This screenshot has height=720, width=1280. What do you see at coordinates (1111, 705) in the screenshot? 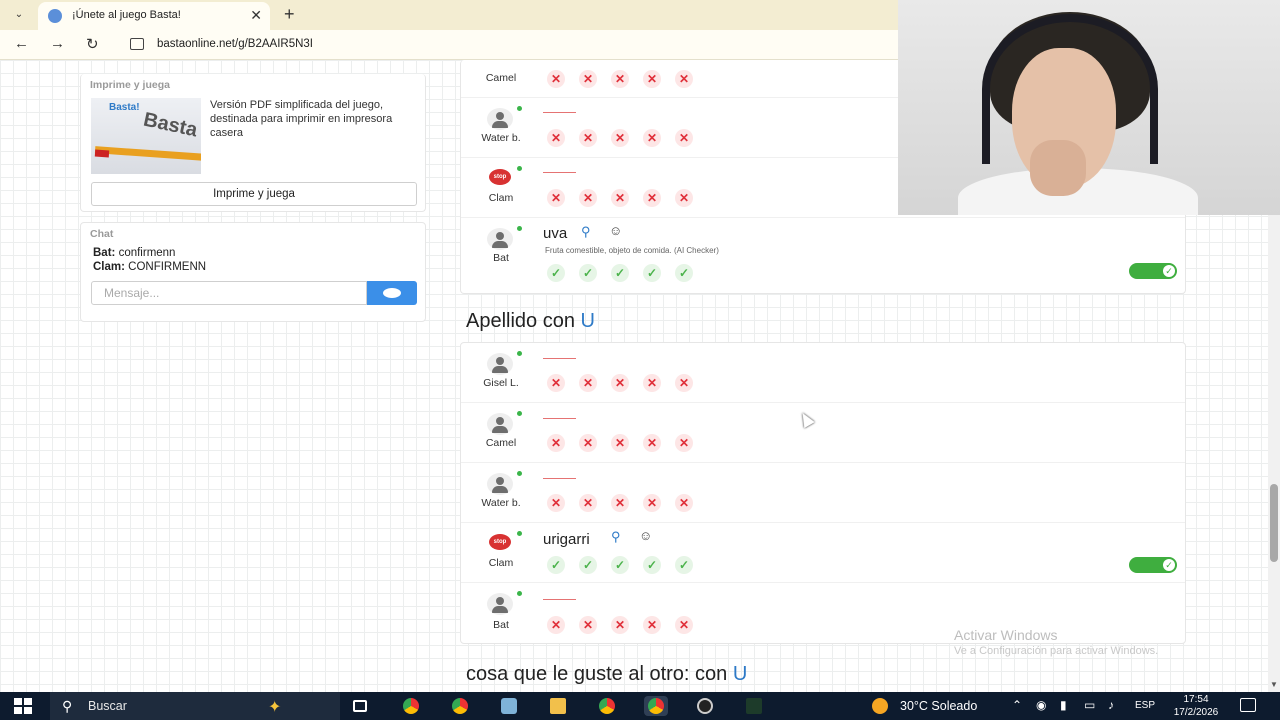
I see `volume-icon: ♪` at bounding box center [1111, 705].